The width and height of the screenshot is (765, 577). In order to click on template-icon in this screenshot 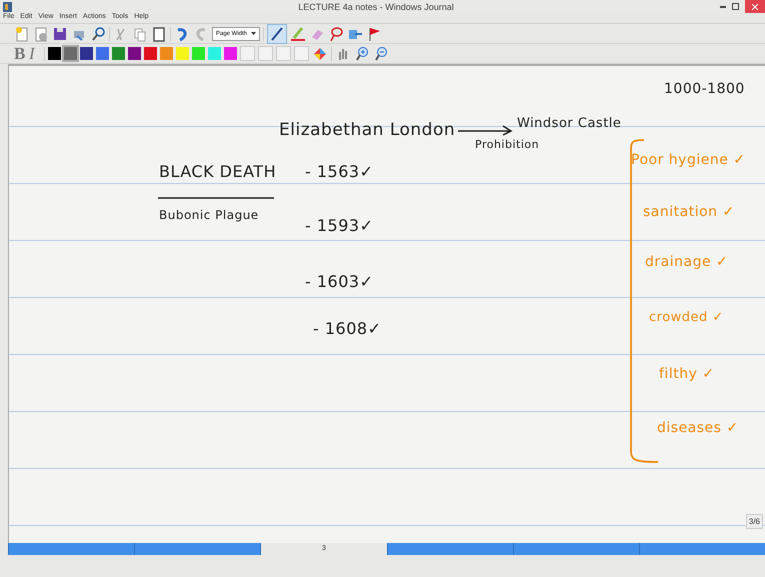, I will do `click(41, 34)`.